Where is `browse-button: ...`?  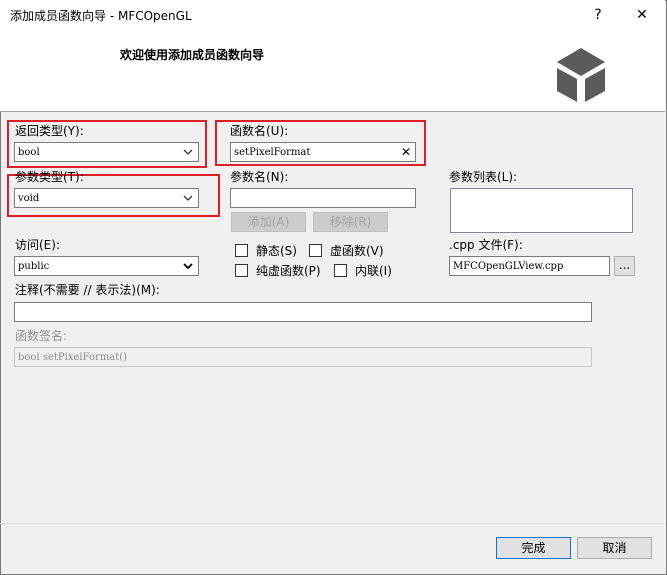
browse-button: ... is located at coordinates (624, 266).